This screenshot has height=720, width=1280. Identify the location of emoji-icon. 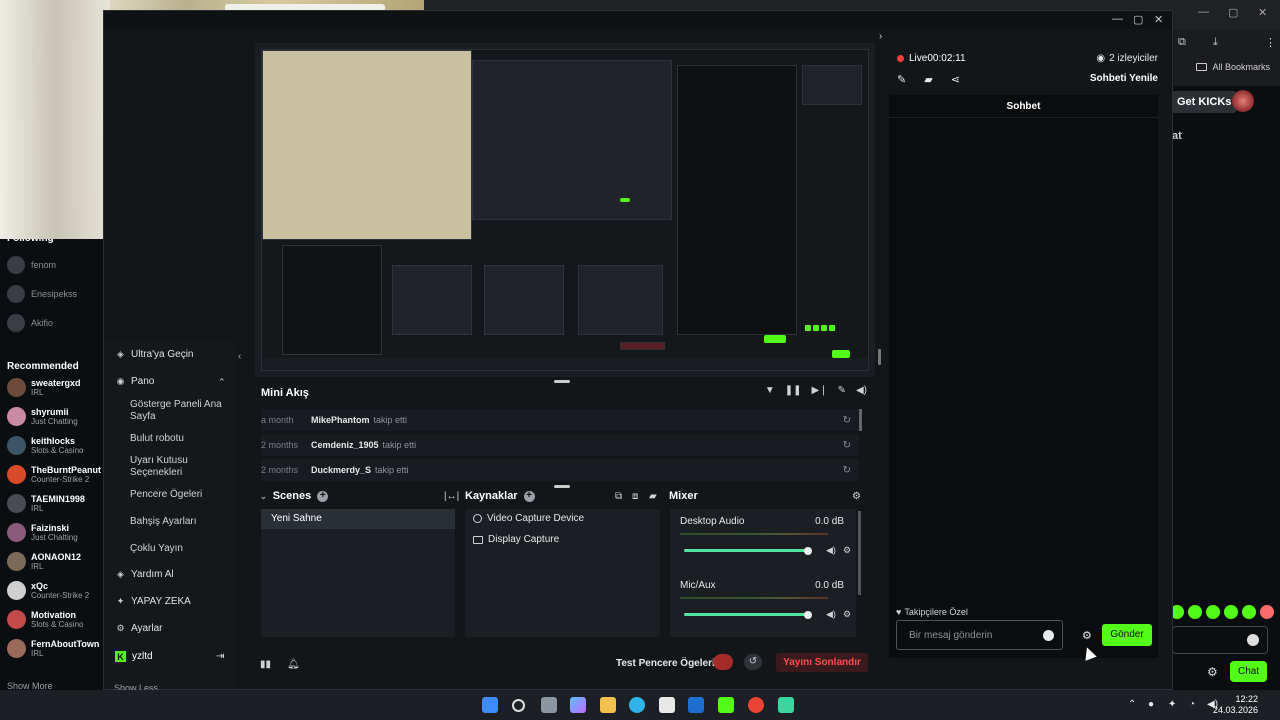
(1048, 635).